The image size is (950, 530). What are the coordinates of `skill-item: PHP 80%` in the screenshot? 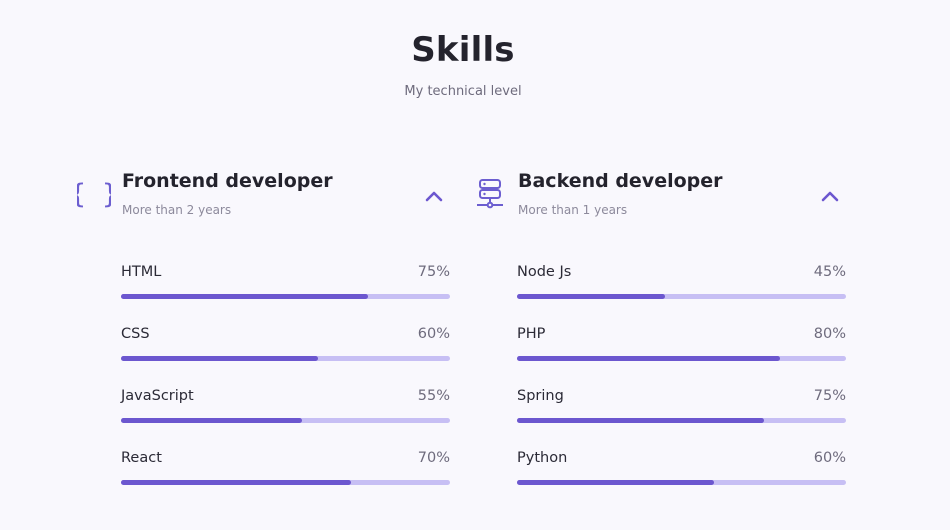 It's located at (681, 357).